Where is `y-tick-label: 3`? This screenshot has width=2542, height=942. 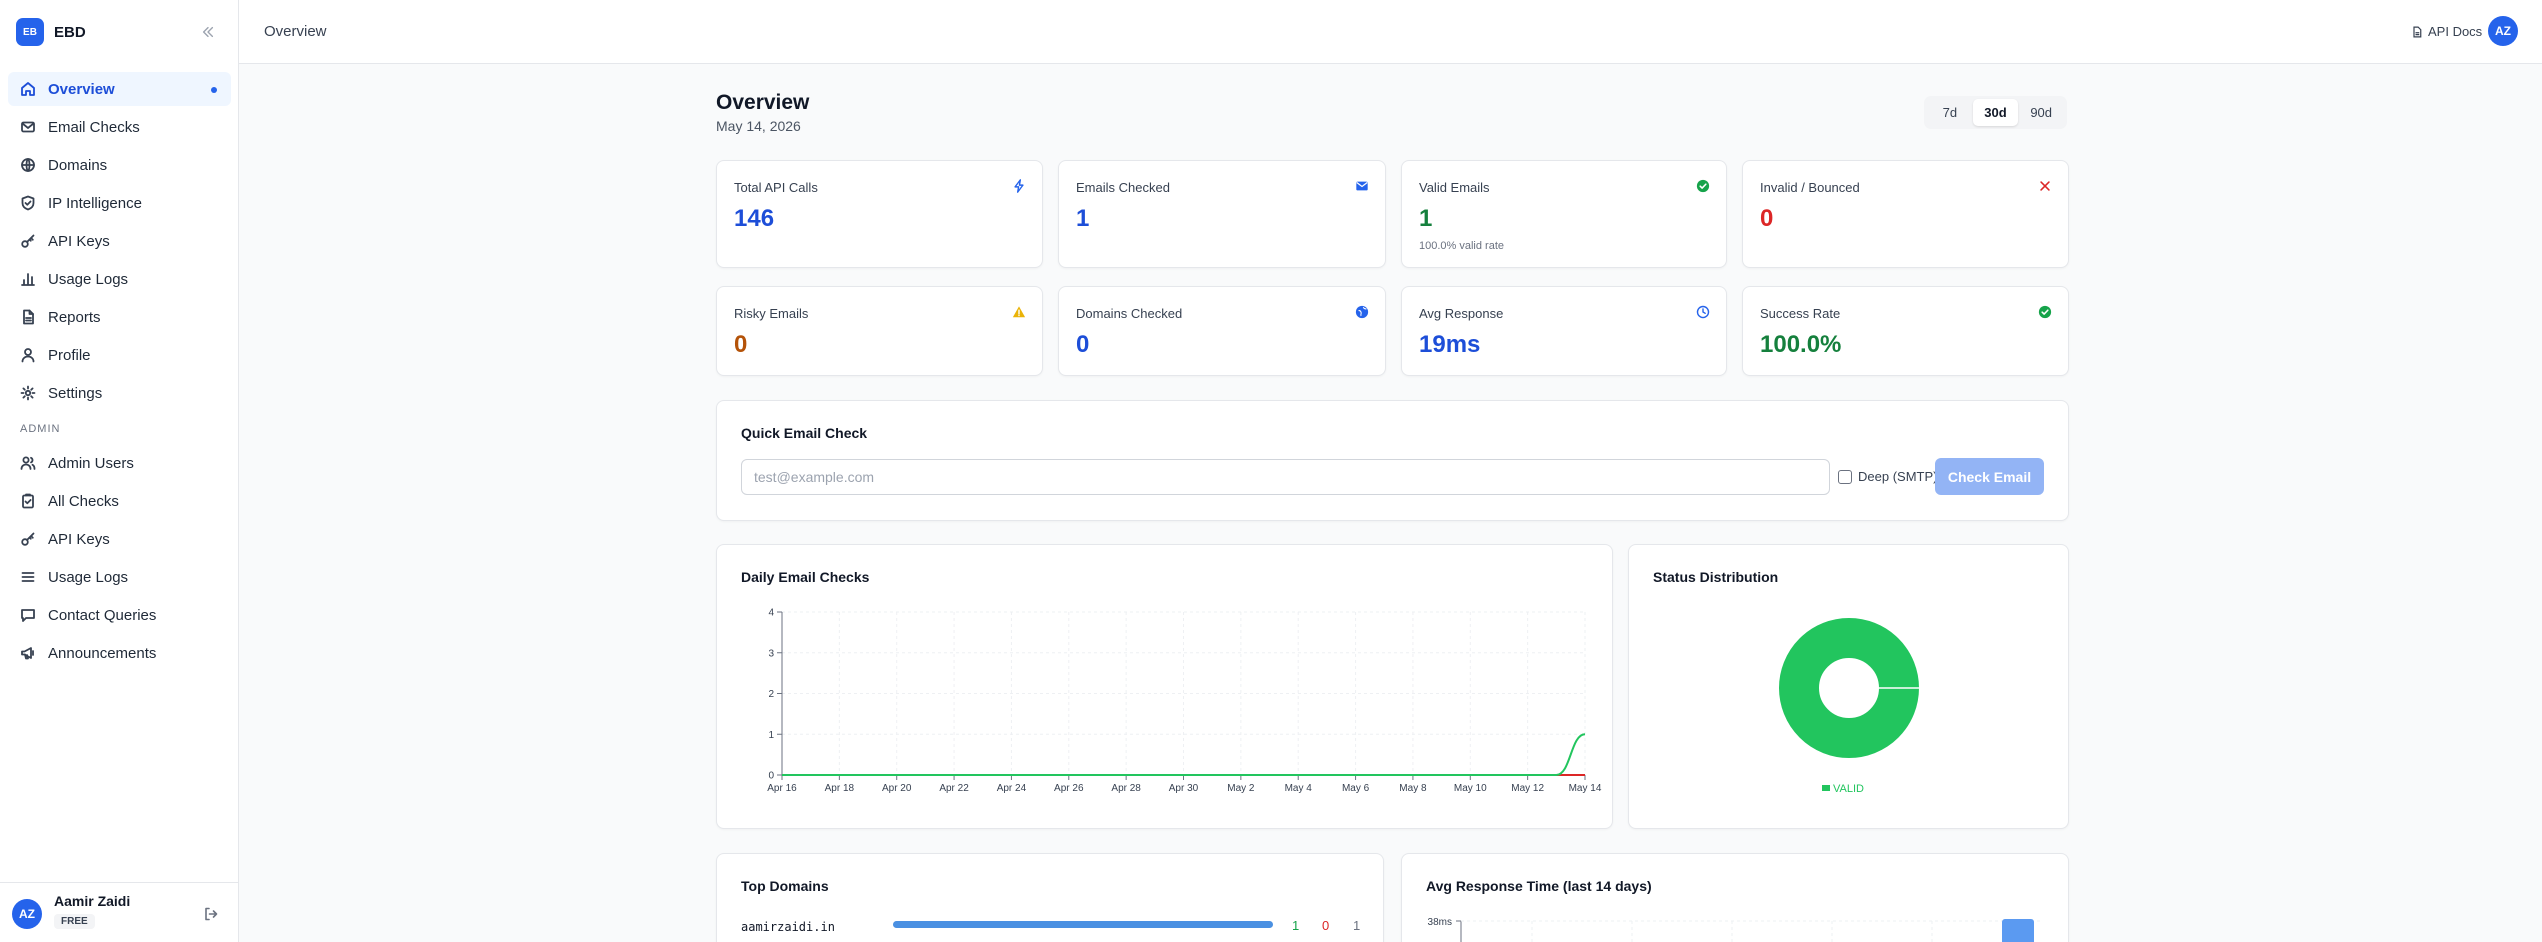 y-tick-label: 3 is located at coordinates (771, 653).